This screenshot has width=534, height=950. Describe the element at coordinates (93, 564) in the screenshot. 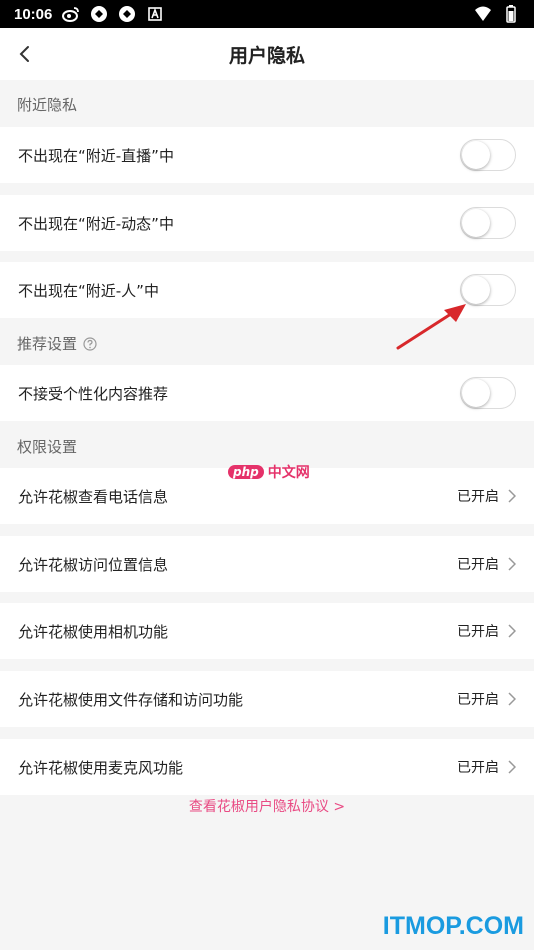

I see `row-label: 允许花椒访问位置信息` at that location.